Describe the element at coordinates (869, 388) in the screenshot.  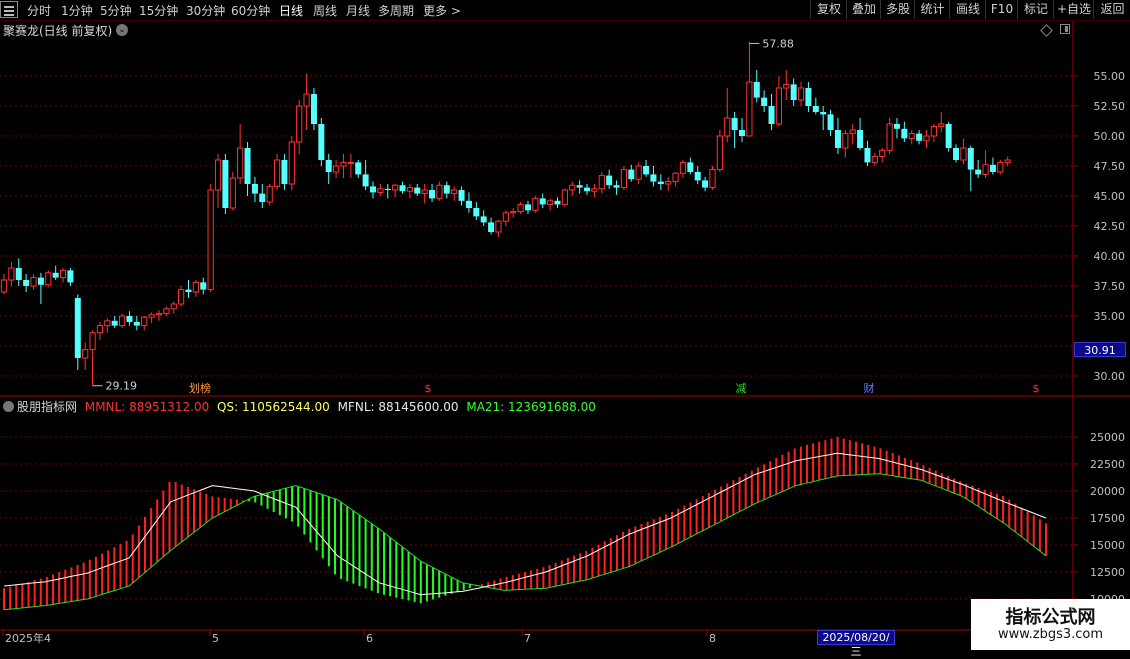
I see `event-marker: 财` at that location.